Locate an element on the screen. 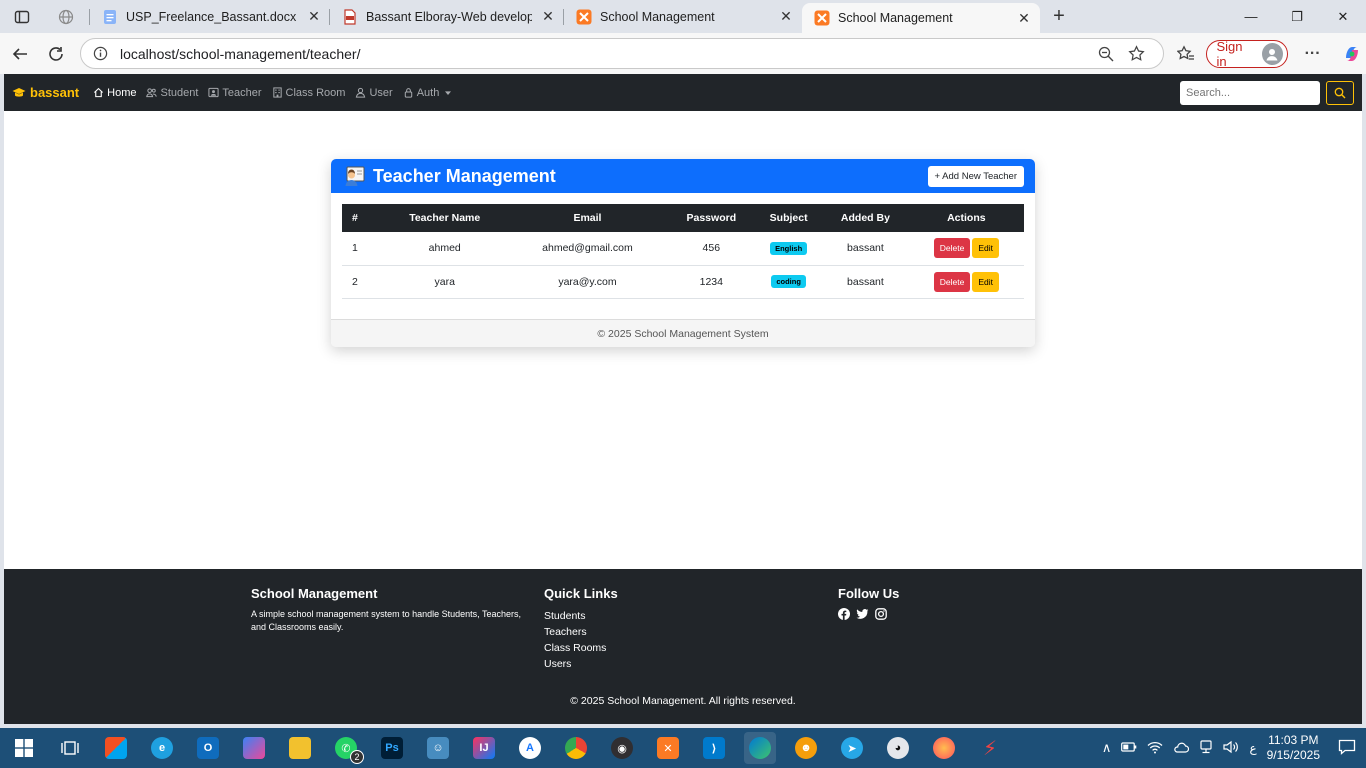 The image size is (1366, 768). taskbar-godot: ☺ is located at coordinates (438, 748).